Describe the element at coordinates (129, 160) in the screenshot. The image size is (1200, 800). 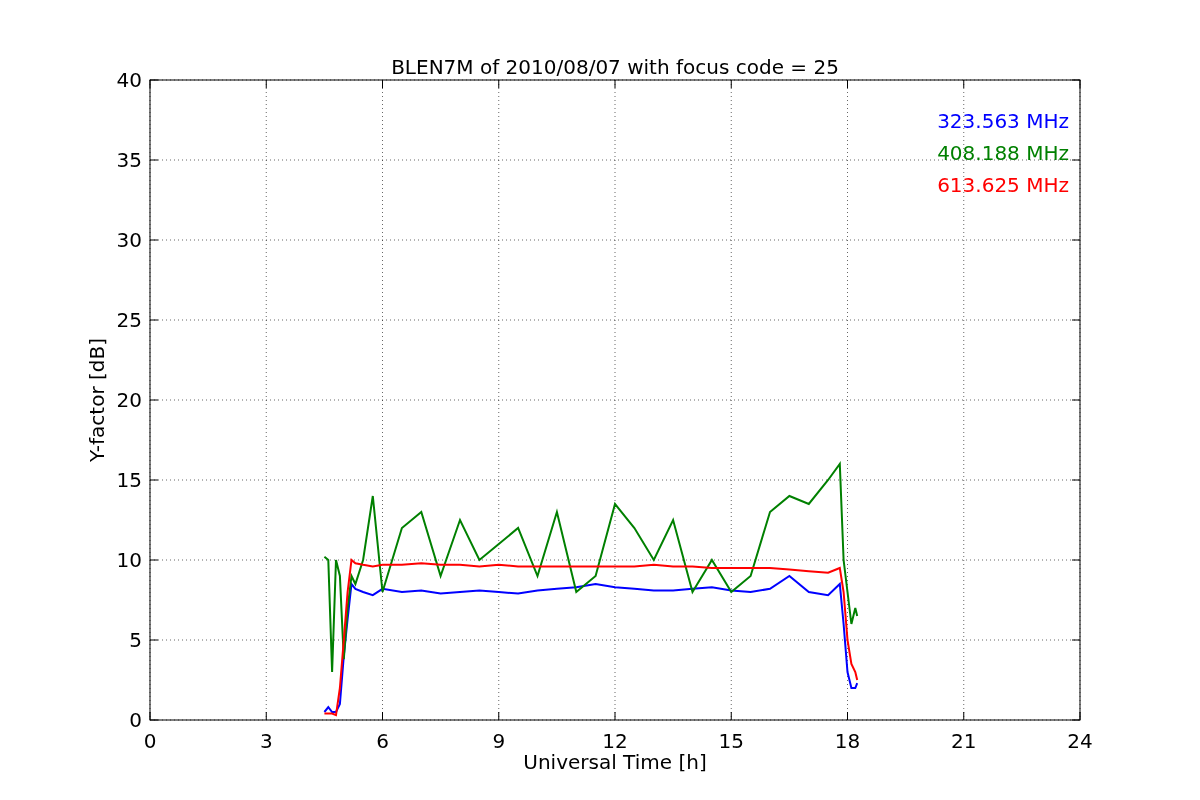
I see `y-tick-label: 35` at that location.